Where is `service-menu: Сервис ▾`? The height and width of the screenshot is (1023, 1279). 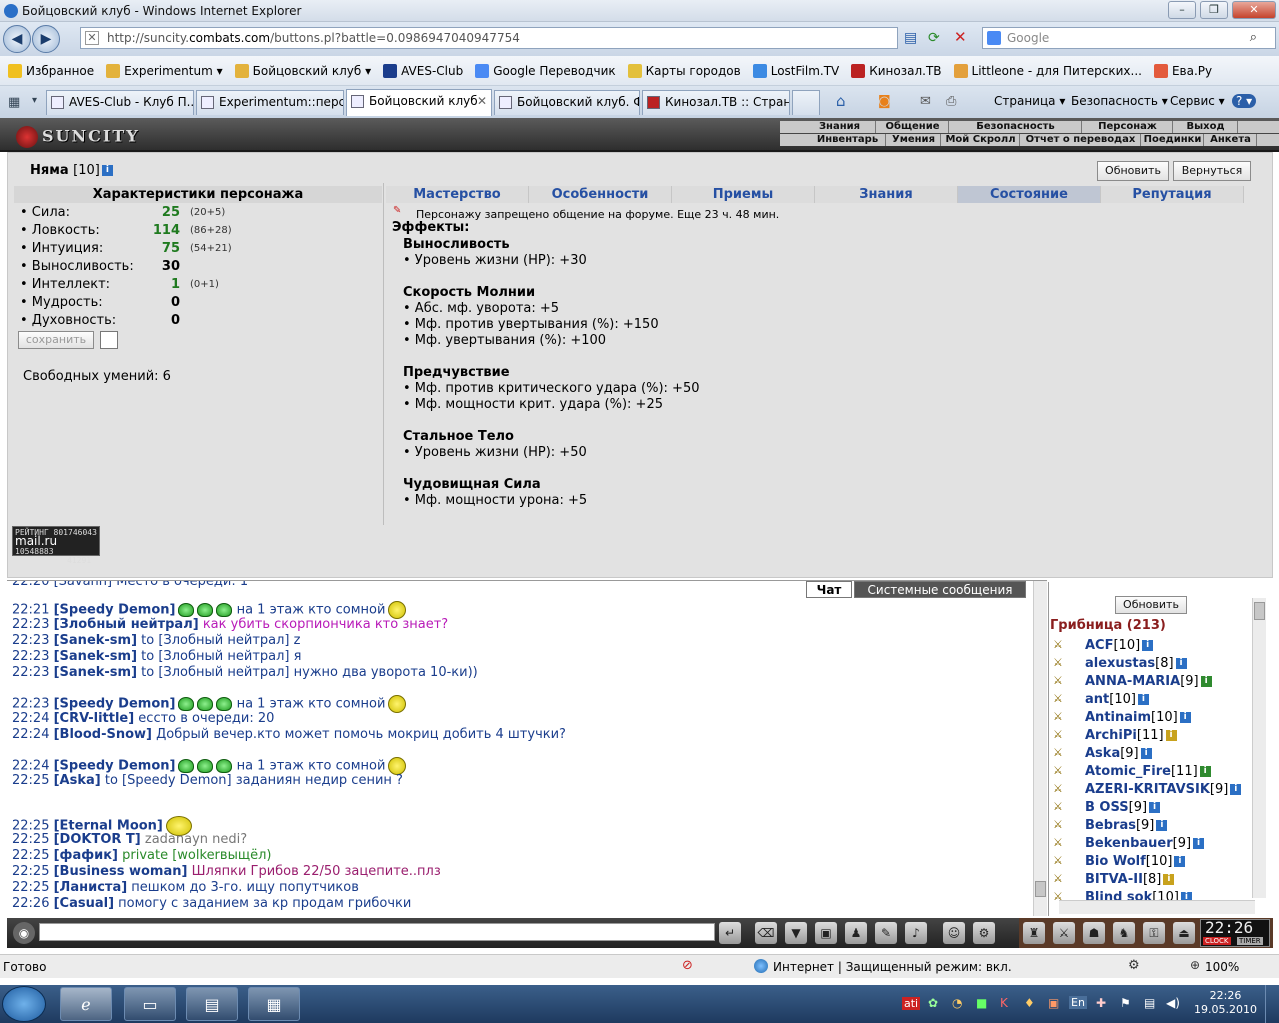 service-menu: Сервис ▾ is located at coordinates (1197, 101).